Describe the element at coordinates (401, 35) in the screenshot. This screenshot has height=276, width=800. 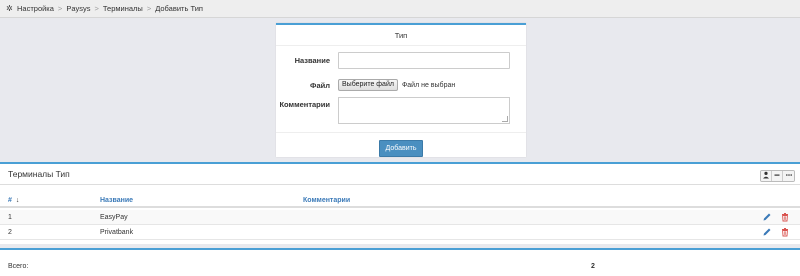
I see `form-title: Тип` at that location.